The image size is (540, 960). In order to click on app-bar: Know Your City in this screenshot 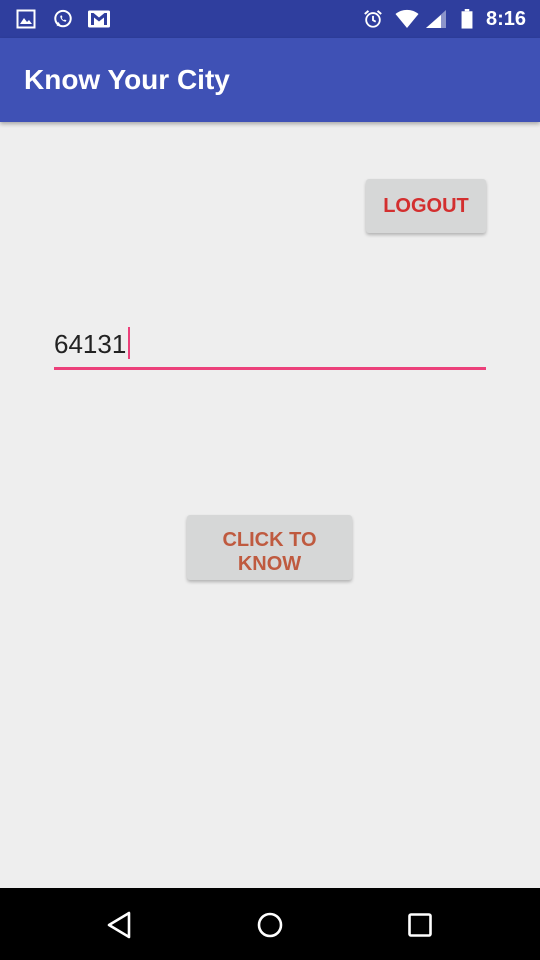, I will do `click(270, 80)`.